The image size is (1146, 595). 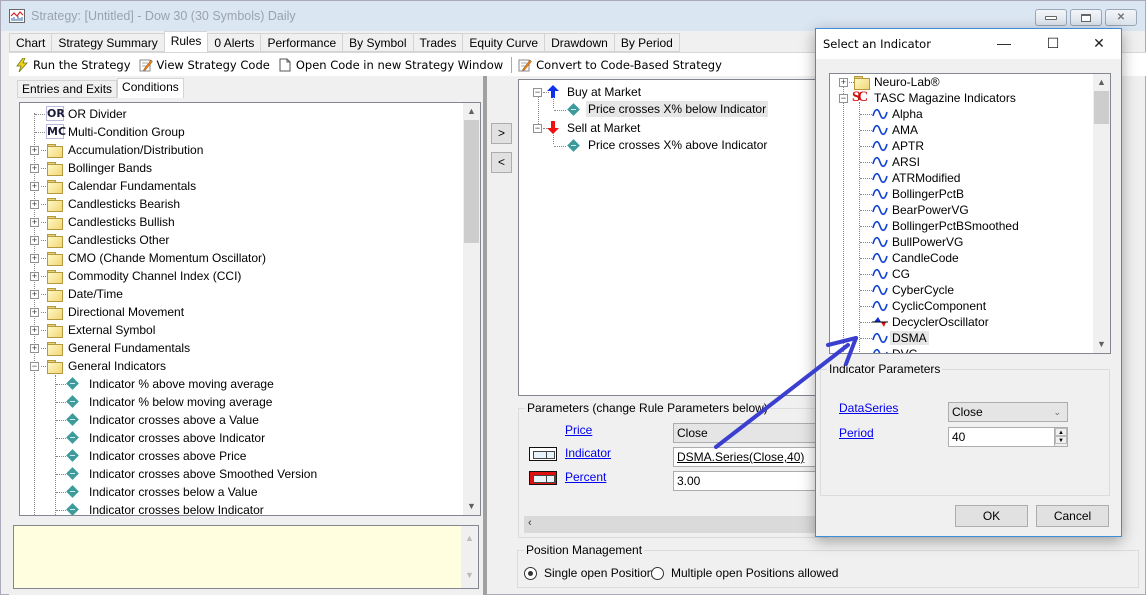 What do you see at coordinates (43, 294) in the screenshot?
I see `tree-guide` at bounding box center [43, 294].